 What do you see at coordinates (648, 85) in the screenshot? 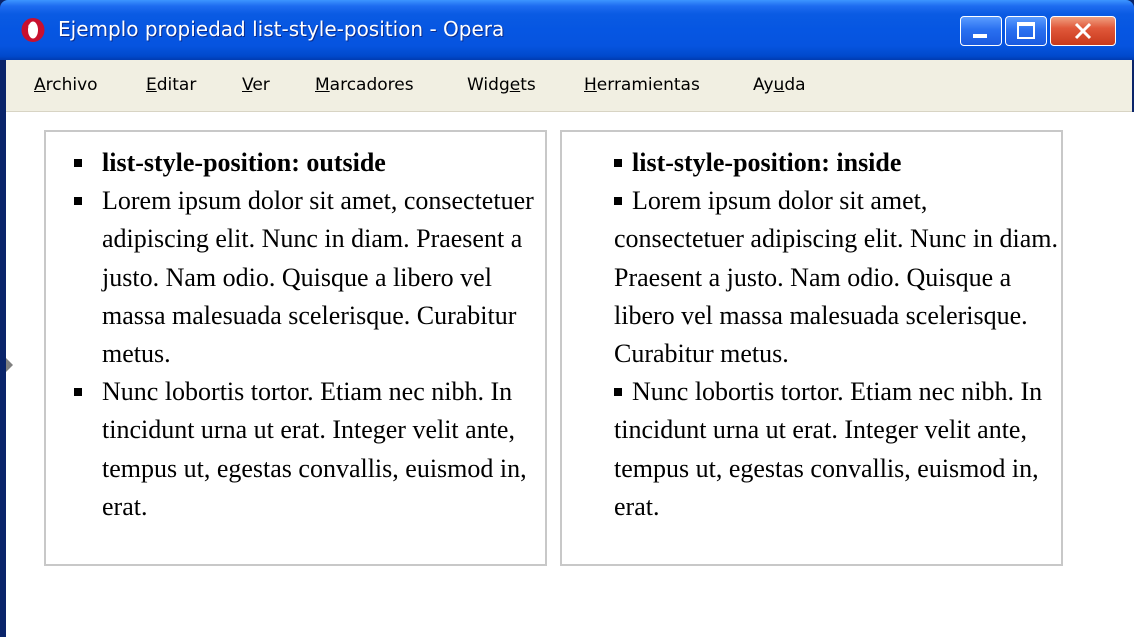
I see `menu-label-part: erramientas` at bounding box center [648, 85].